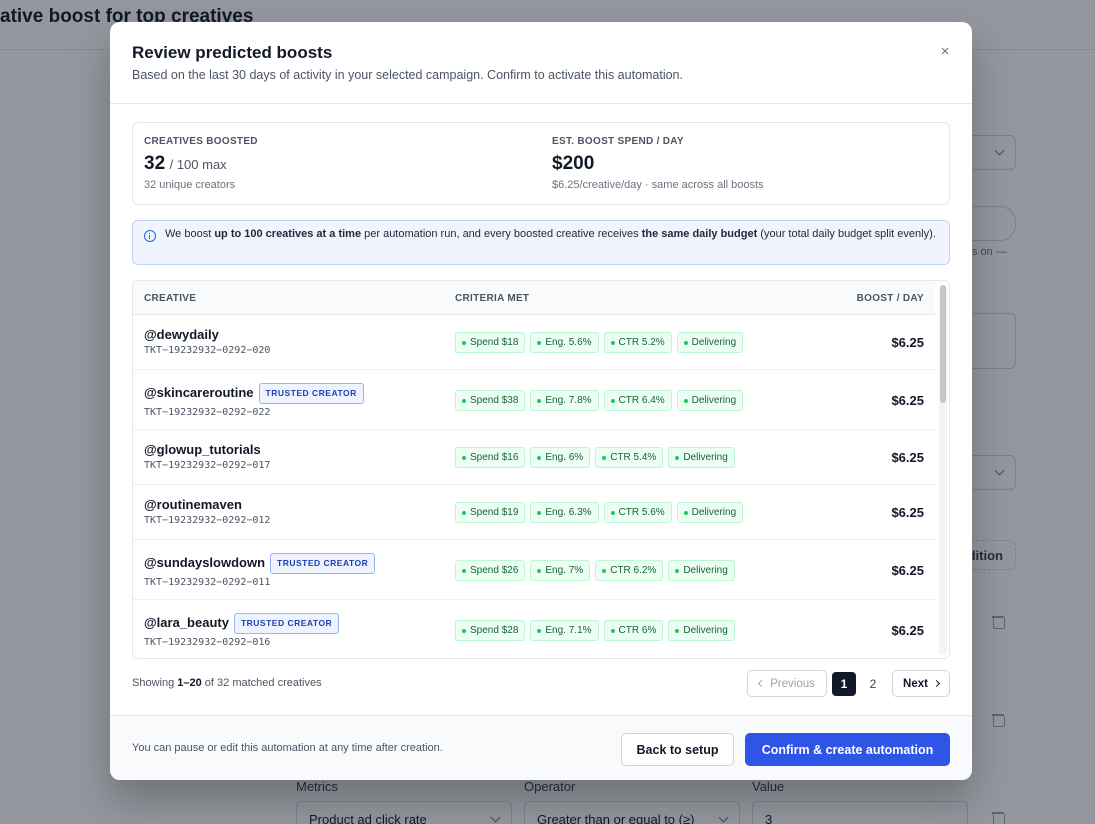 The width and height of the screenshot is (1095, 824). Describe the element at coordinates (618, 141) in the screenshot. I see `stat-label: EST. BOOST SPEND / DAY` at that location.